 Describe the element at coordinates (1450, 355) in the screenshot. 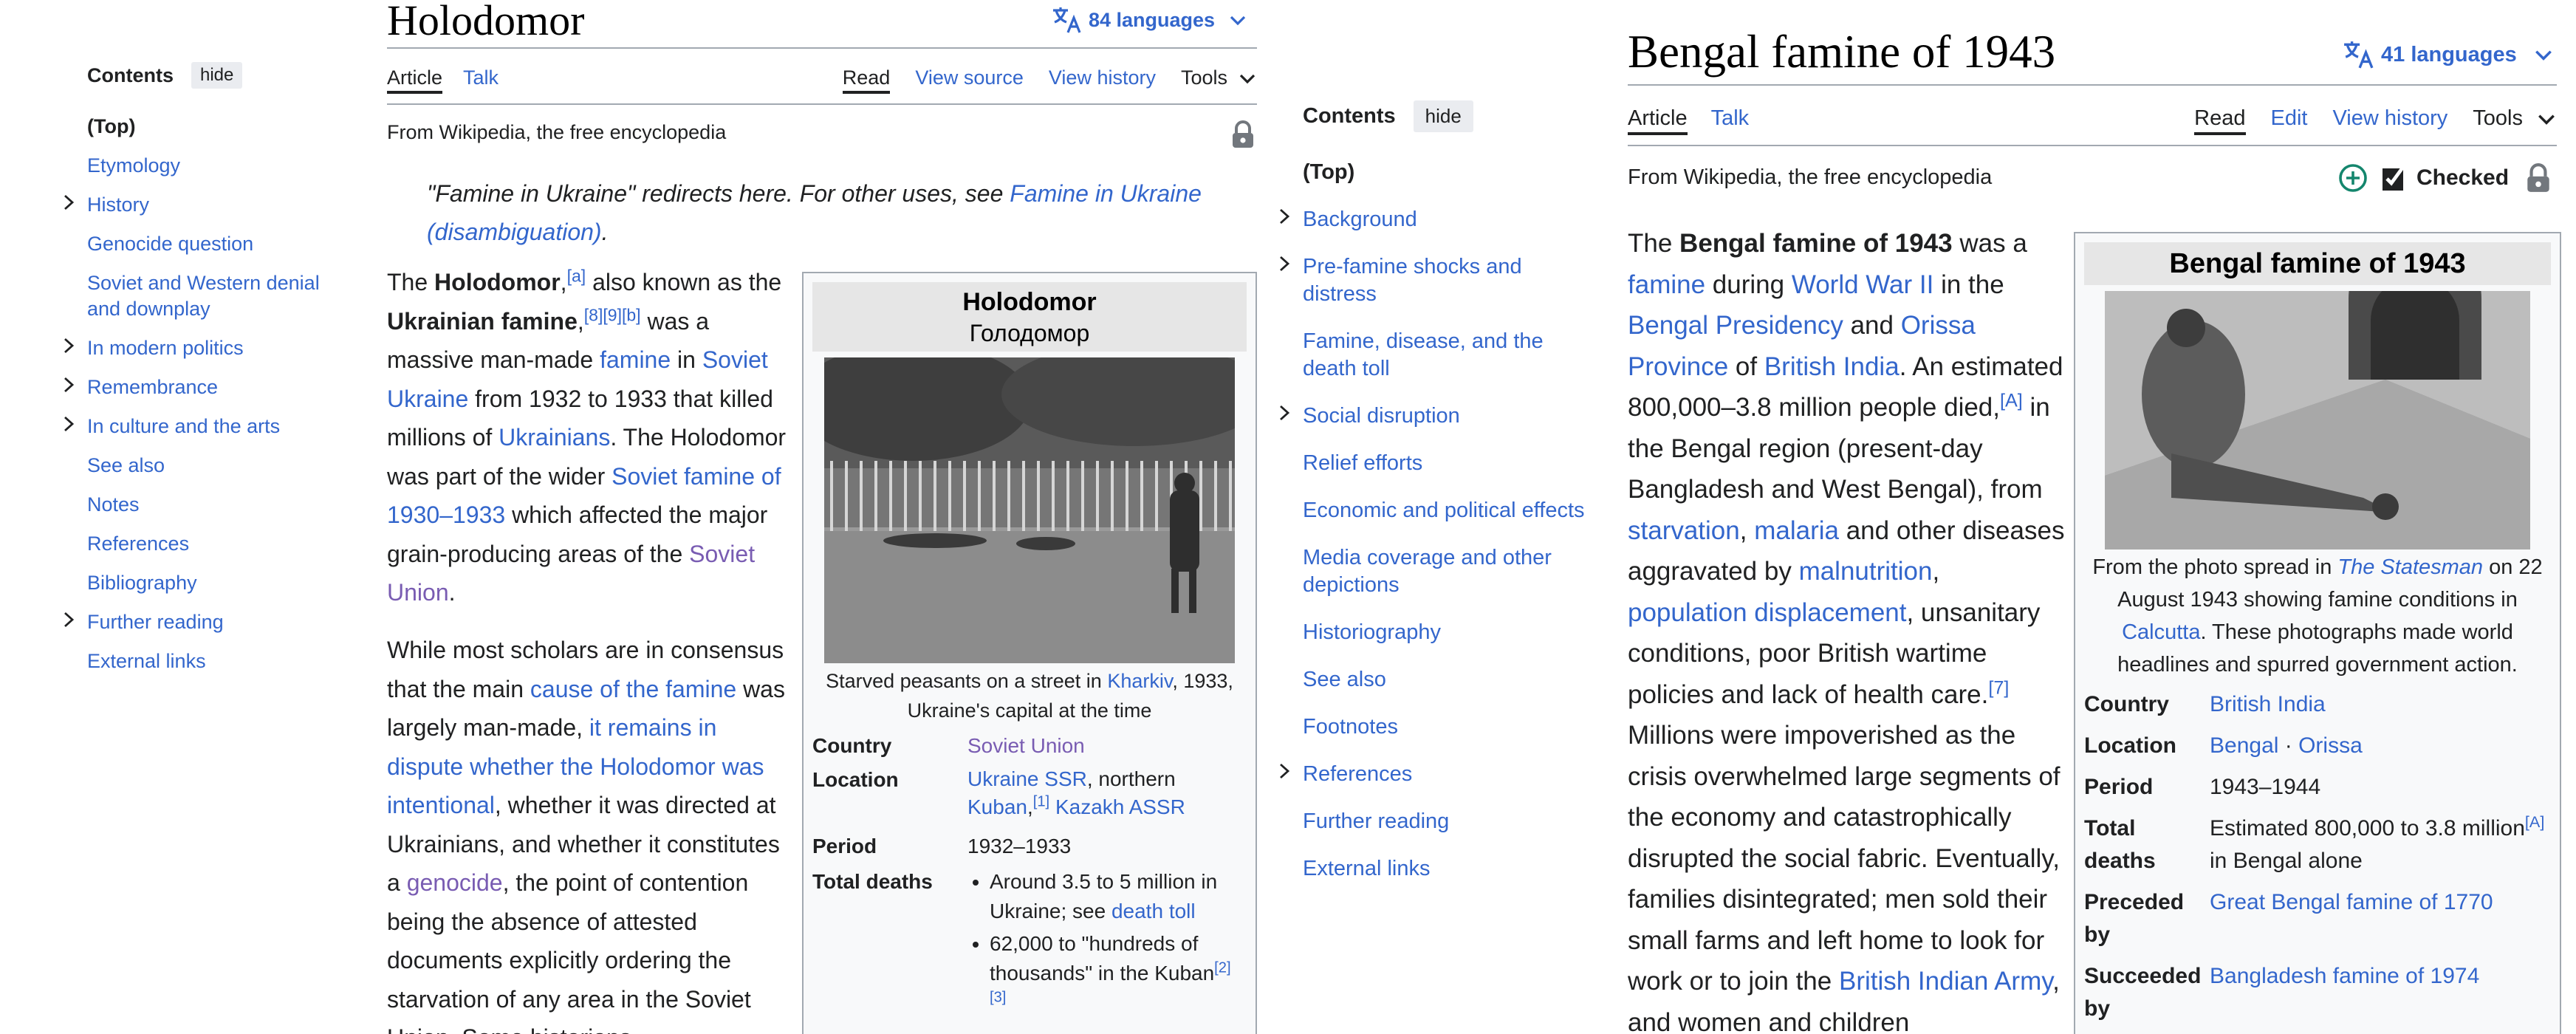

I see `toc-item: Famine, disease, and the death toll` at that location.